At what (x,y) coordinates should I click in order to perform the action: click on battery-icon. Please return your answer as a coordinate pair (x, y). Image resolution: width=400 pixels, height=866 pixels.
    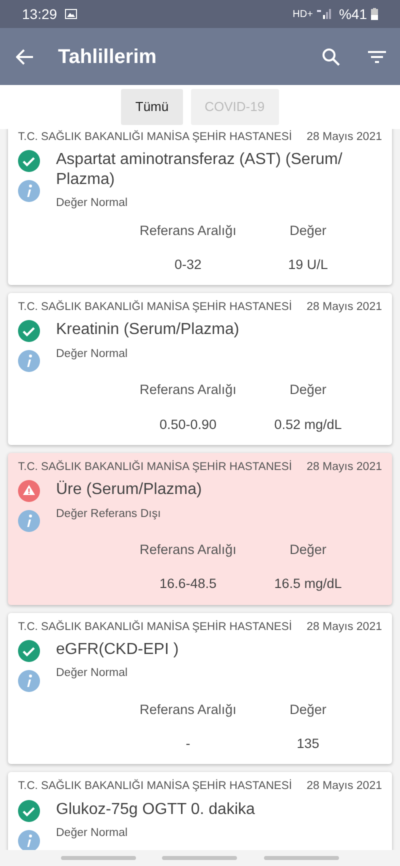
    Looking at the image, I should click on (374, 14).